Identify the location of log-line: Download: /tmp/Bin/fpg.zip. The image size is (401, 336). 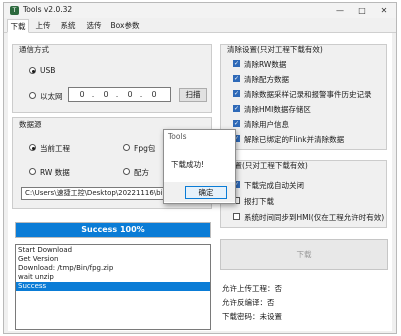
(66, 268).